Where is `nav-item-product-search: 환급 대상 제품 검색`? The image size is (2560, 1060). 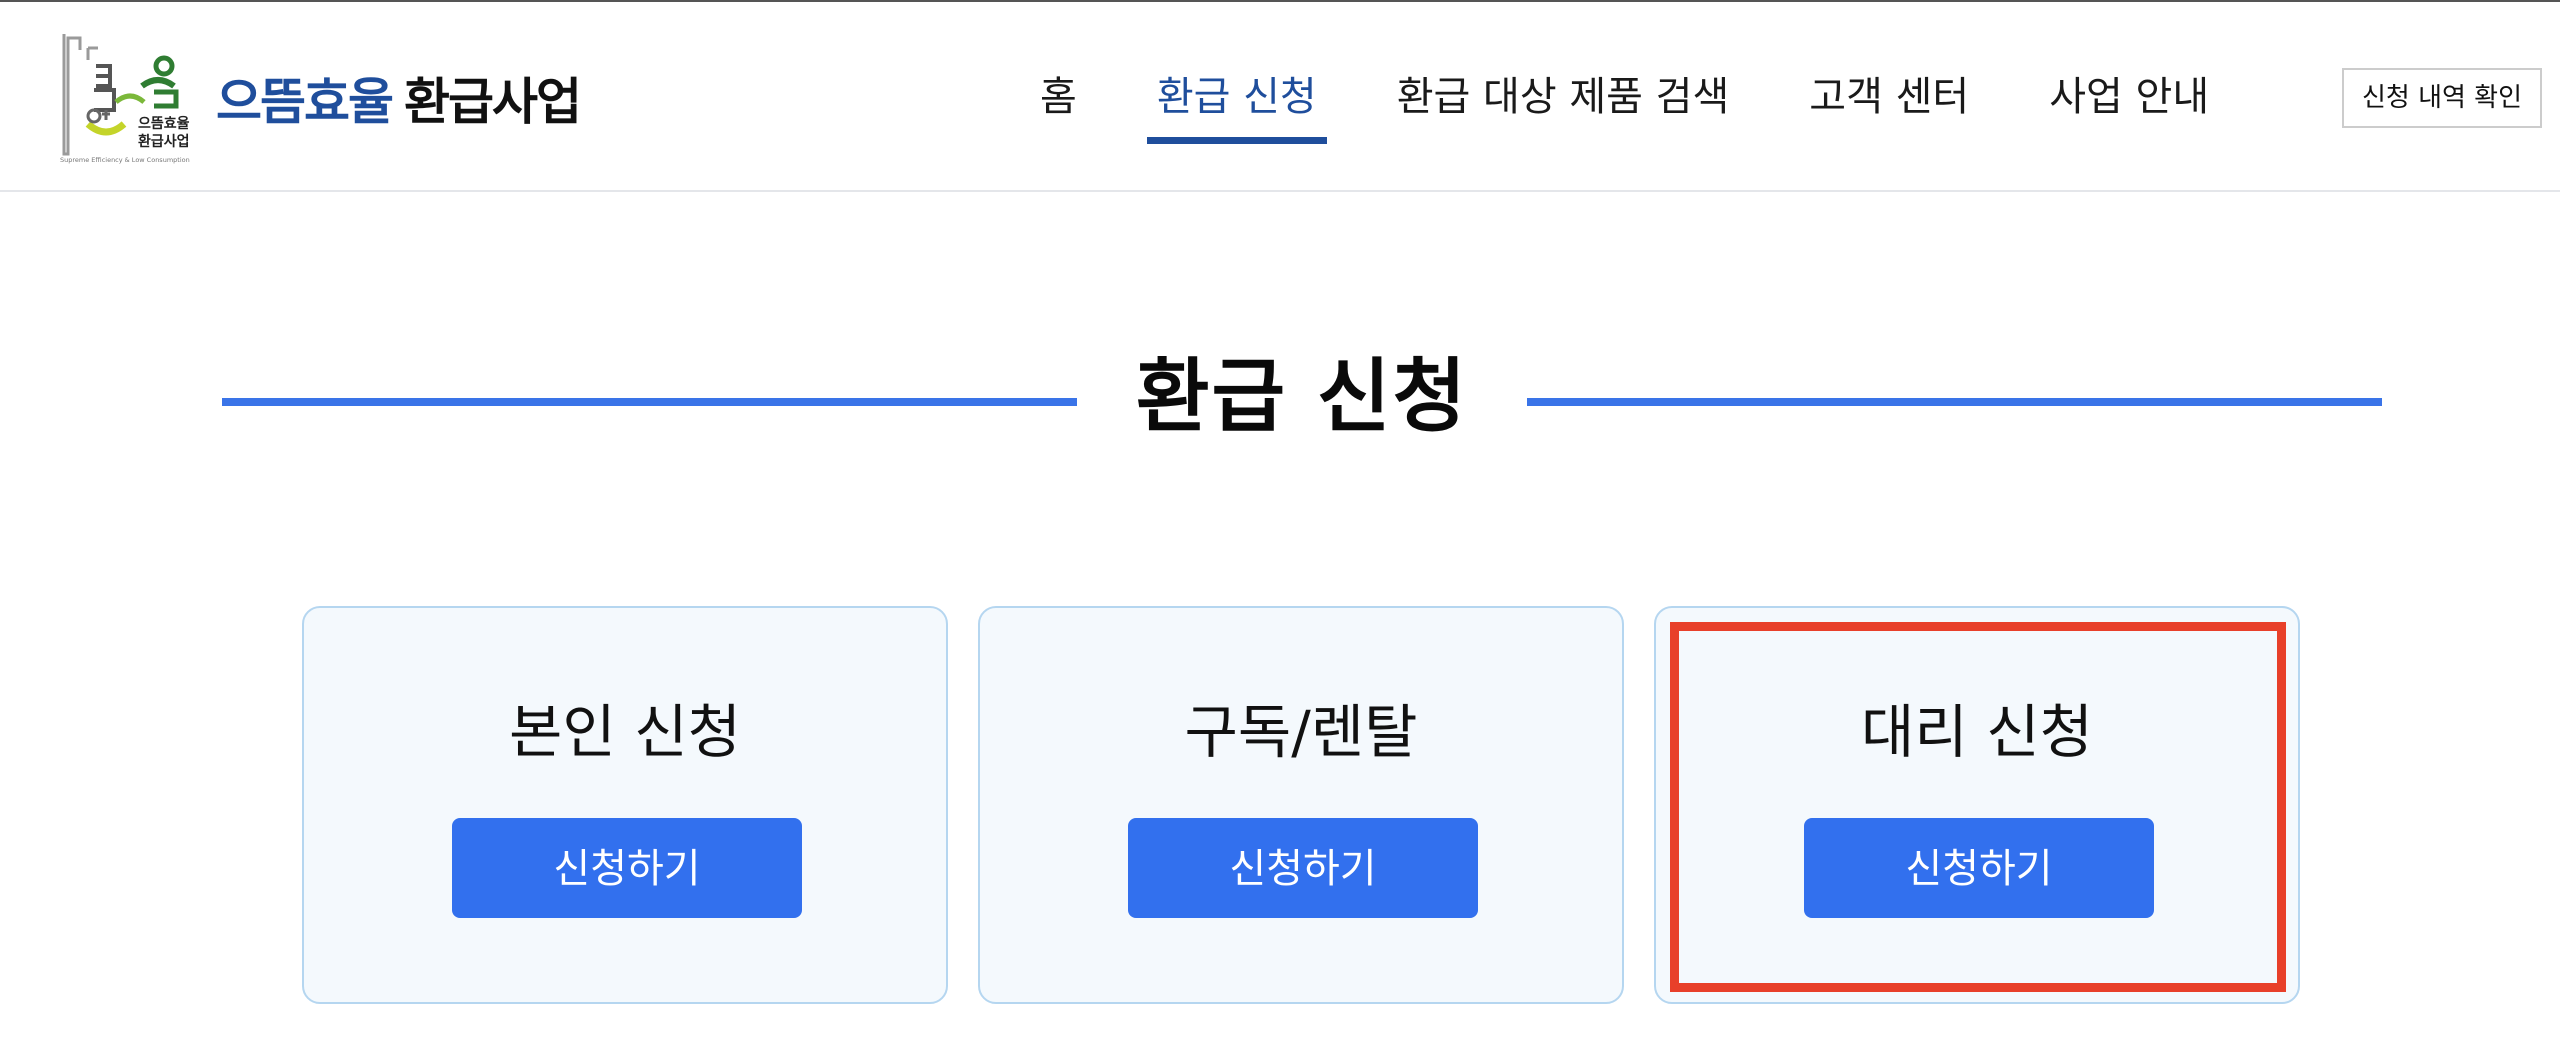 nav-item-product-search: 환급 대상 제품 검색 is located at coordinates (1563, 97).